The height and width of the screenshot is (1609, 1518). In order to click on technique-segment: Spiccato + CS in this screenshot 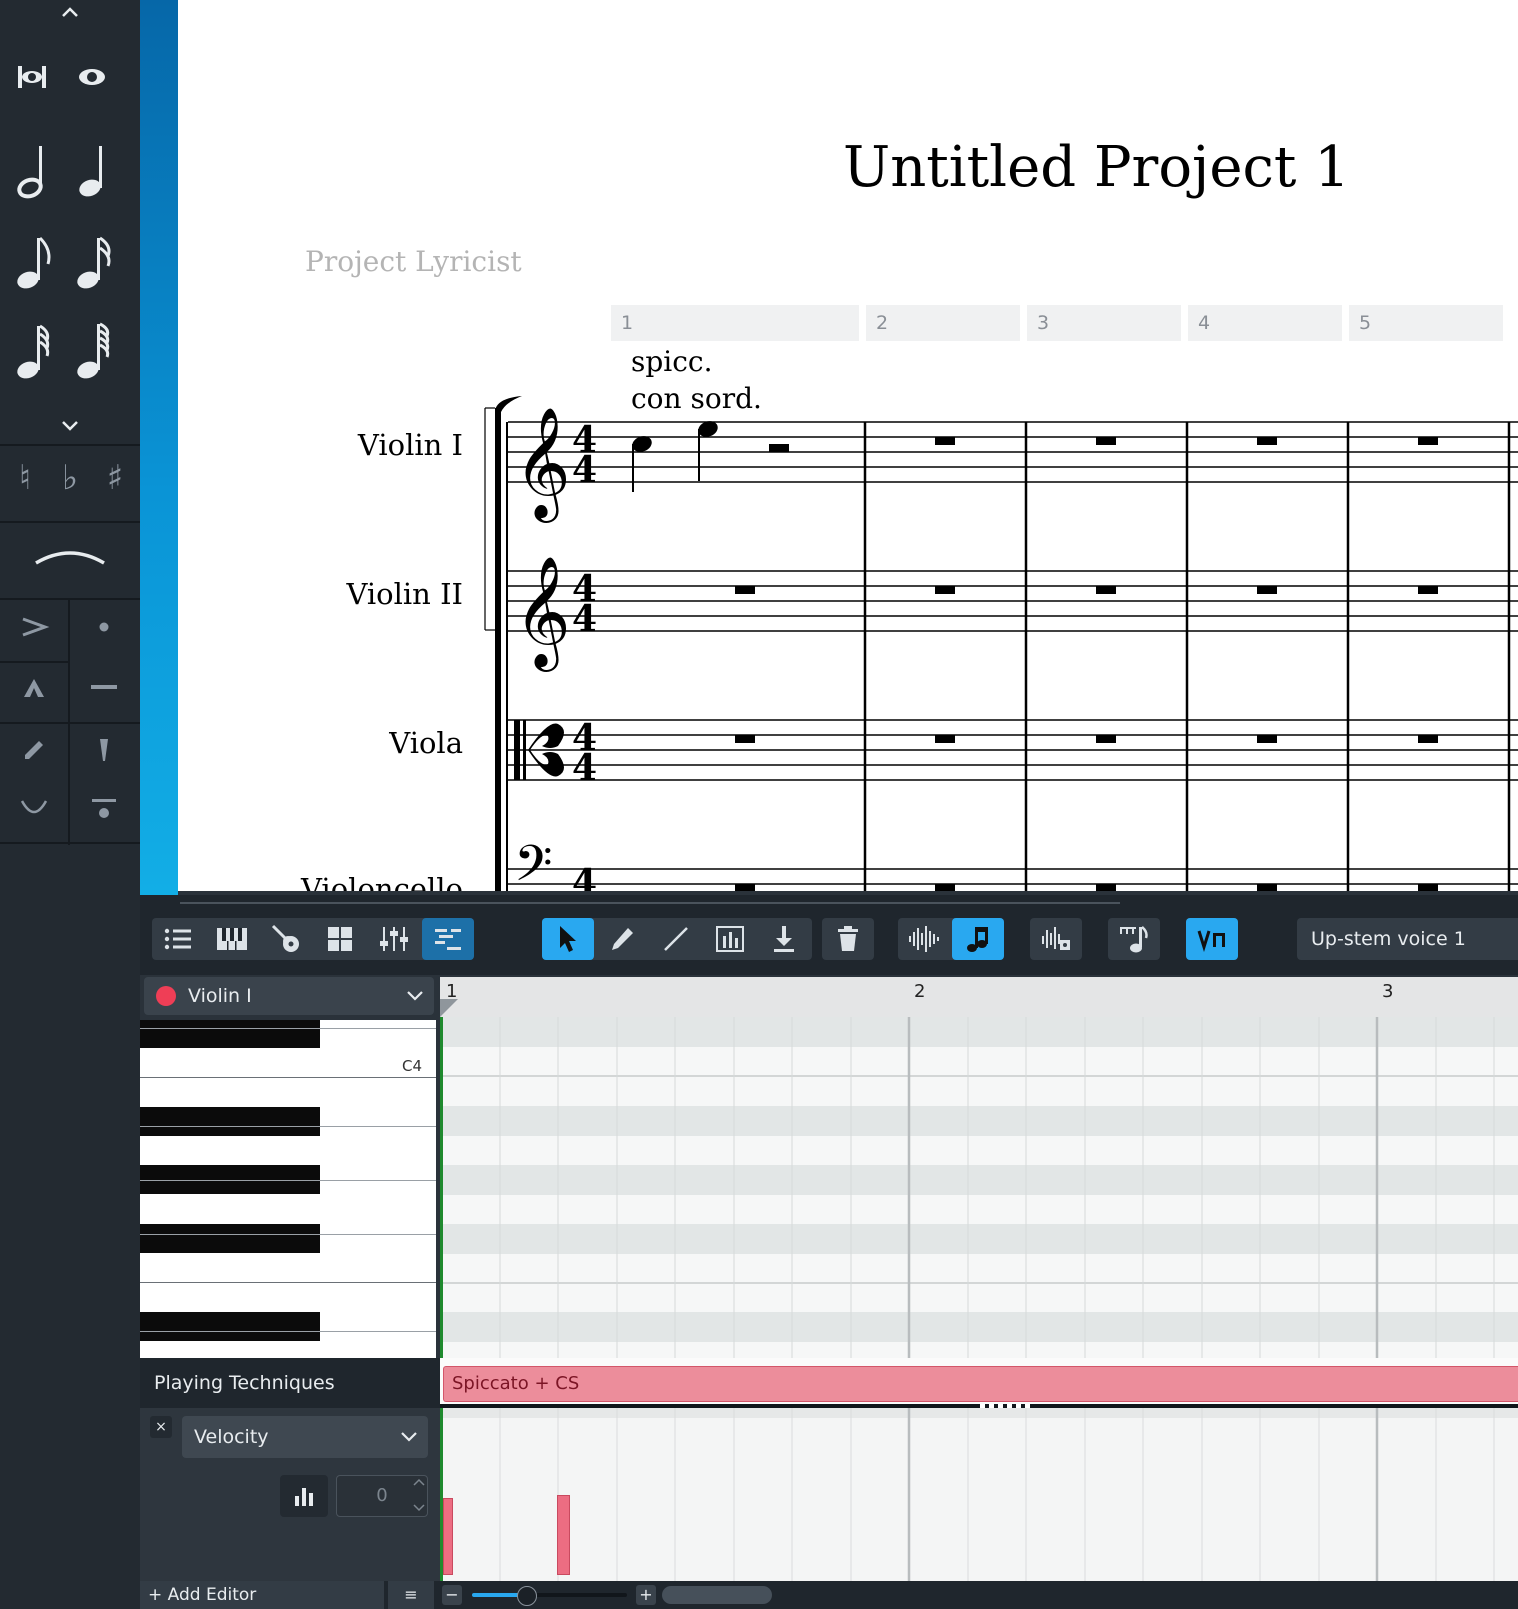, I will do `click(980, 1384)`.